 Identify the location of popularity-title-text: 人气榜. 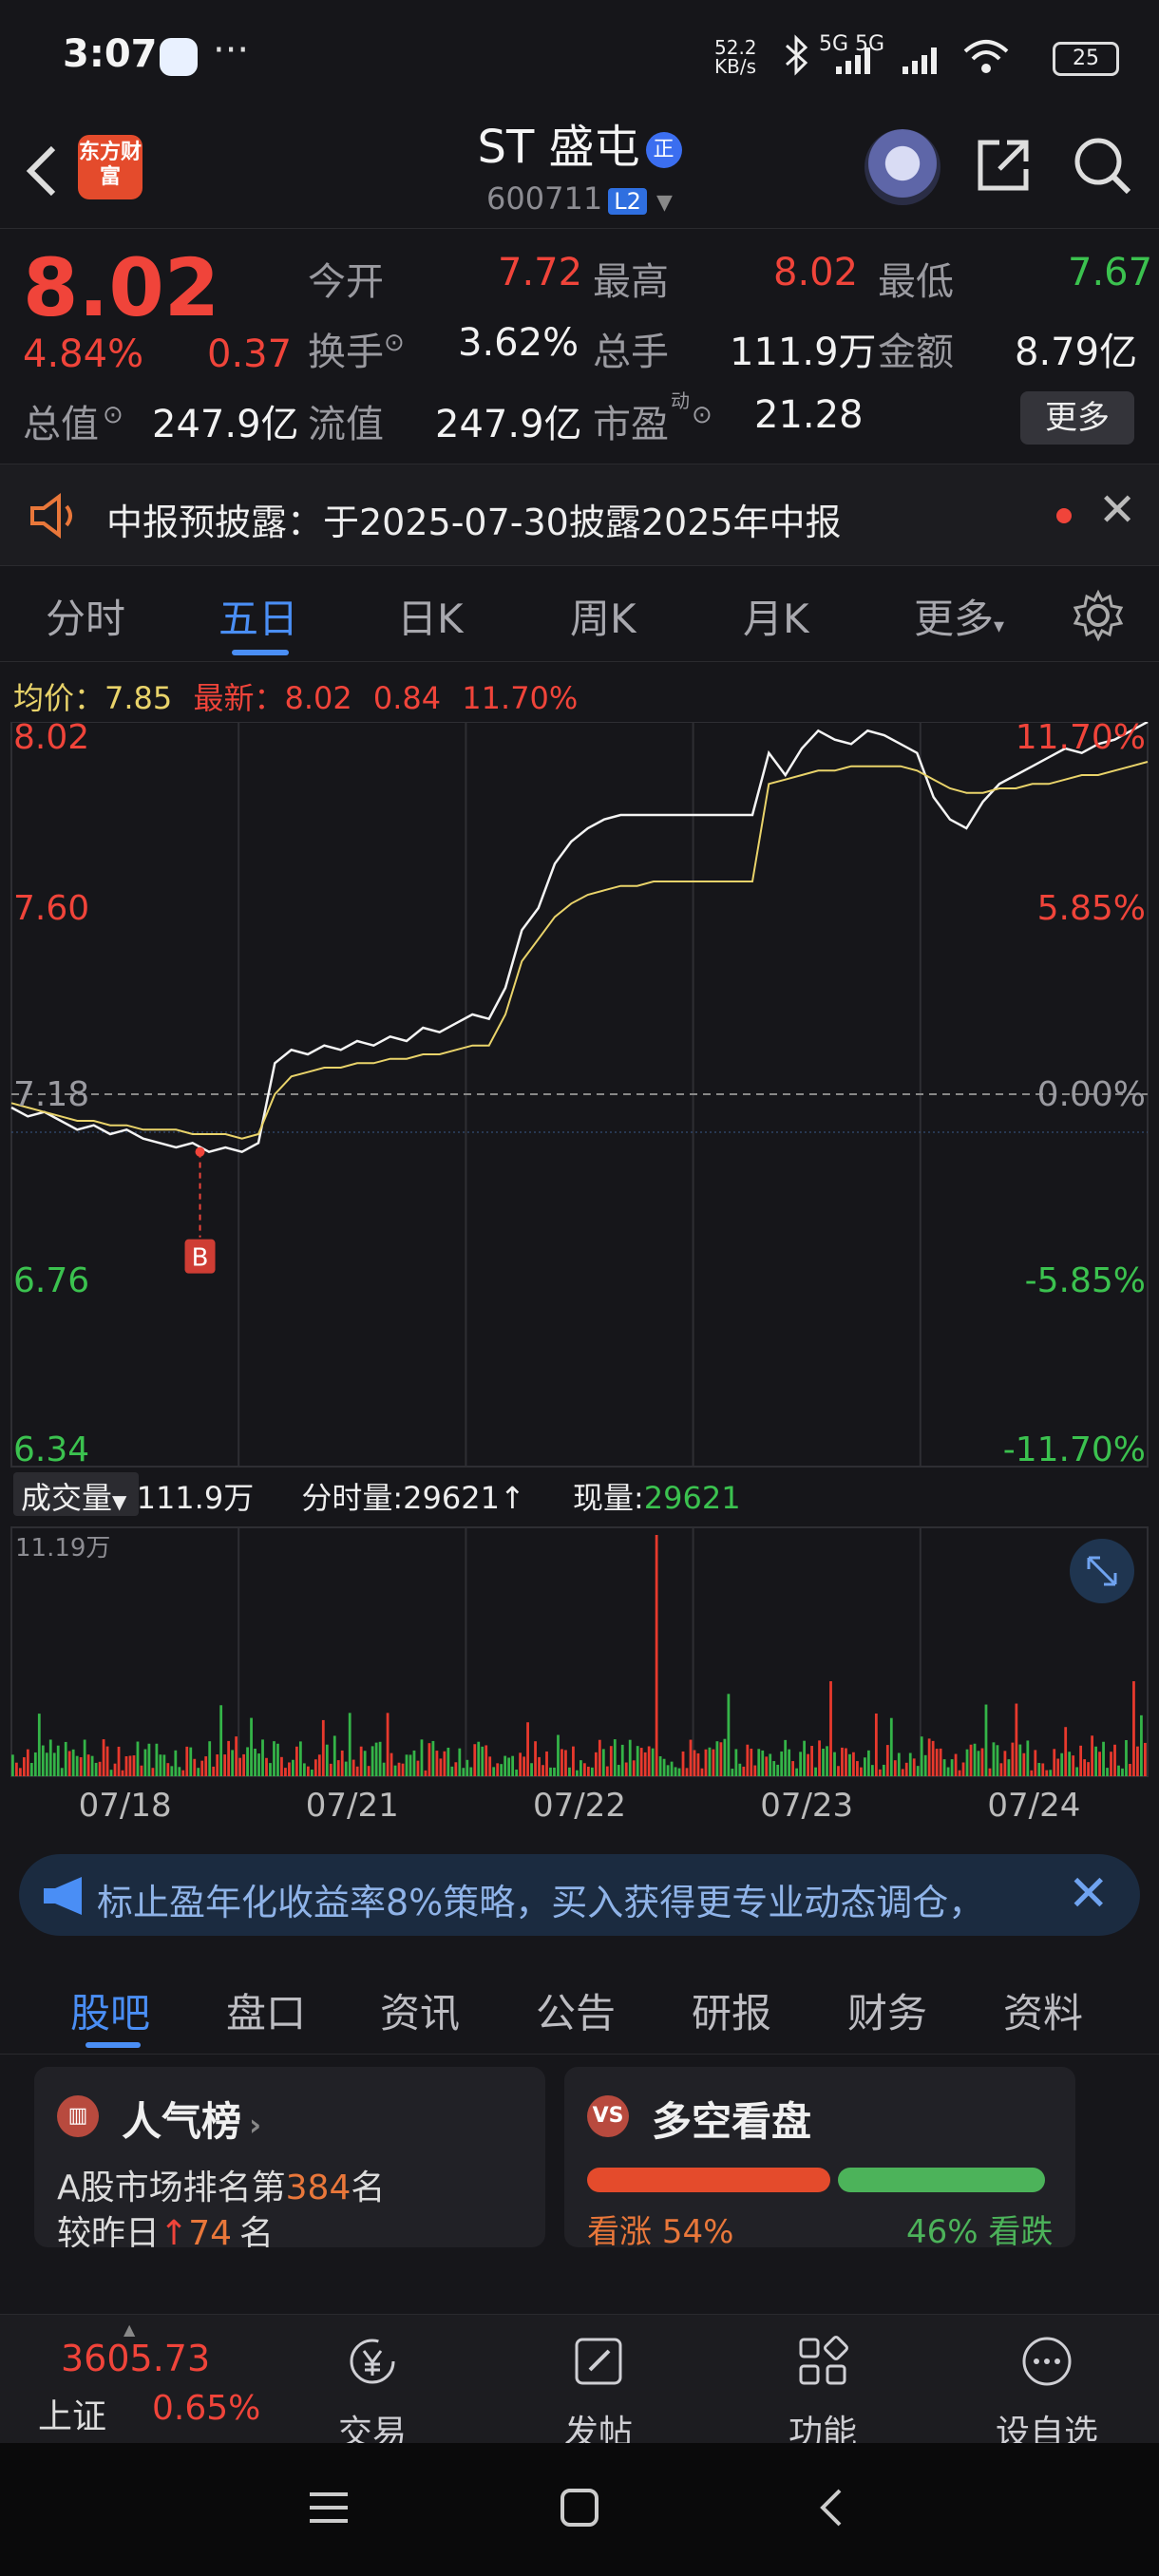
(182, 2121).